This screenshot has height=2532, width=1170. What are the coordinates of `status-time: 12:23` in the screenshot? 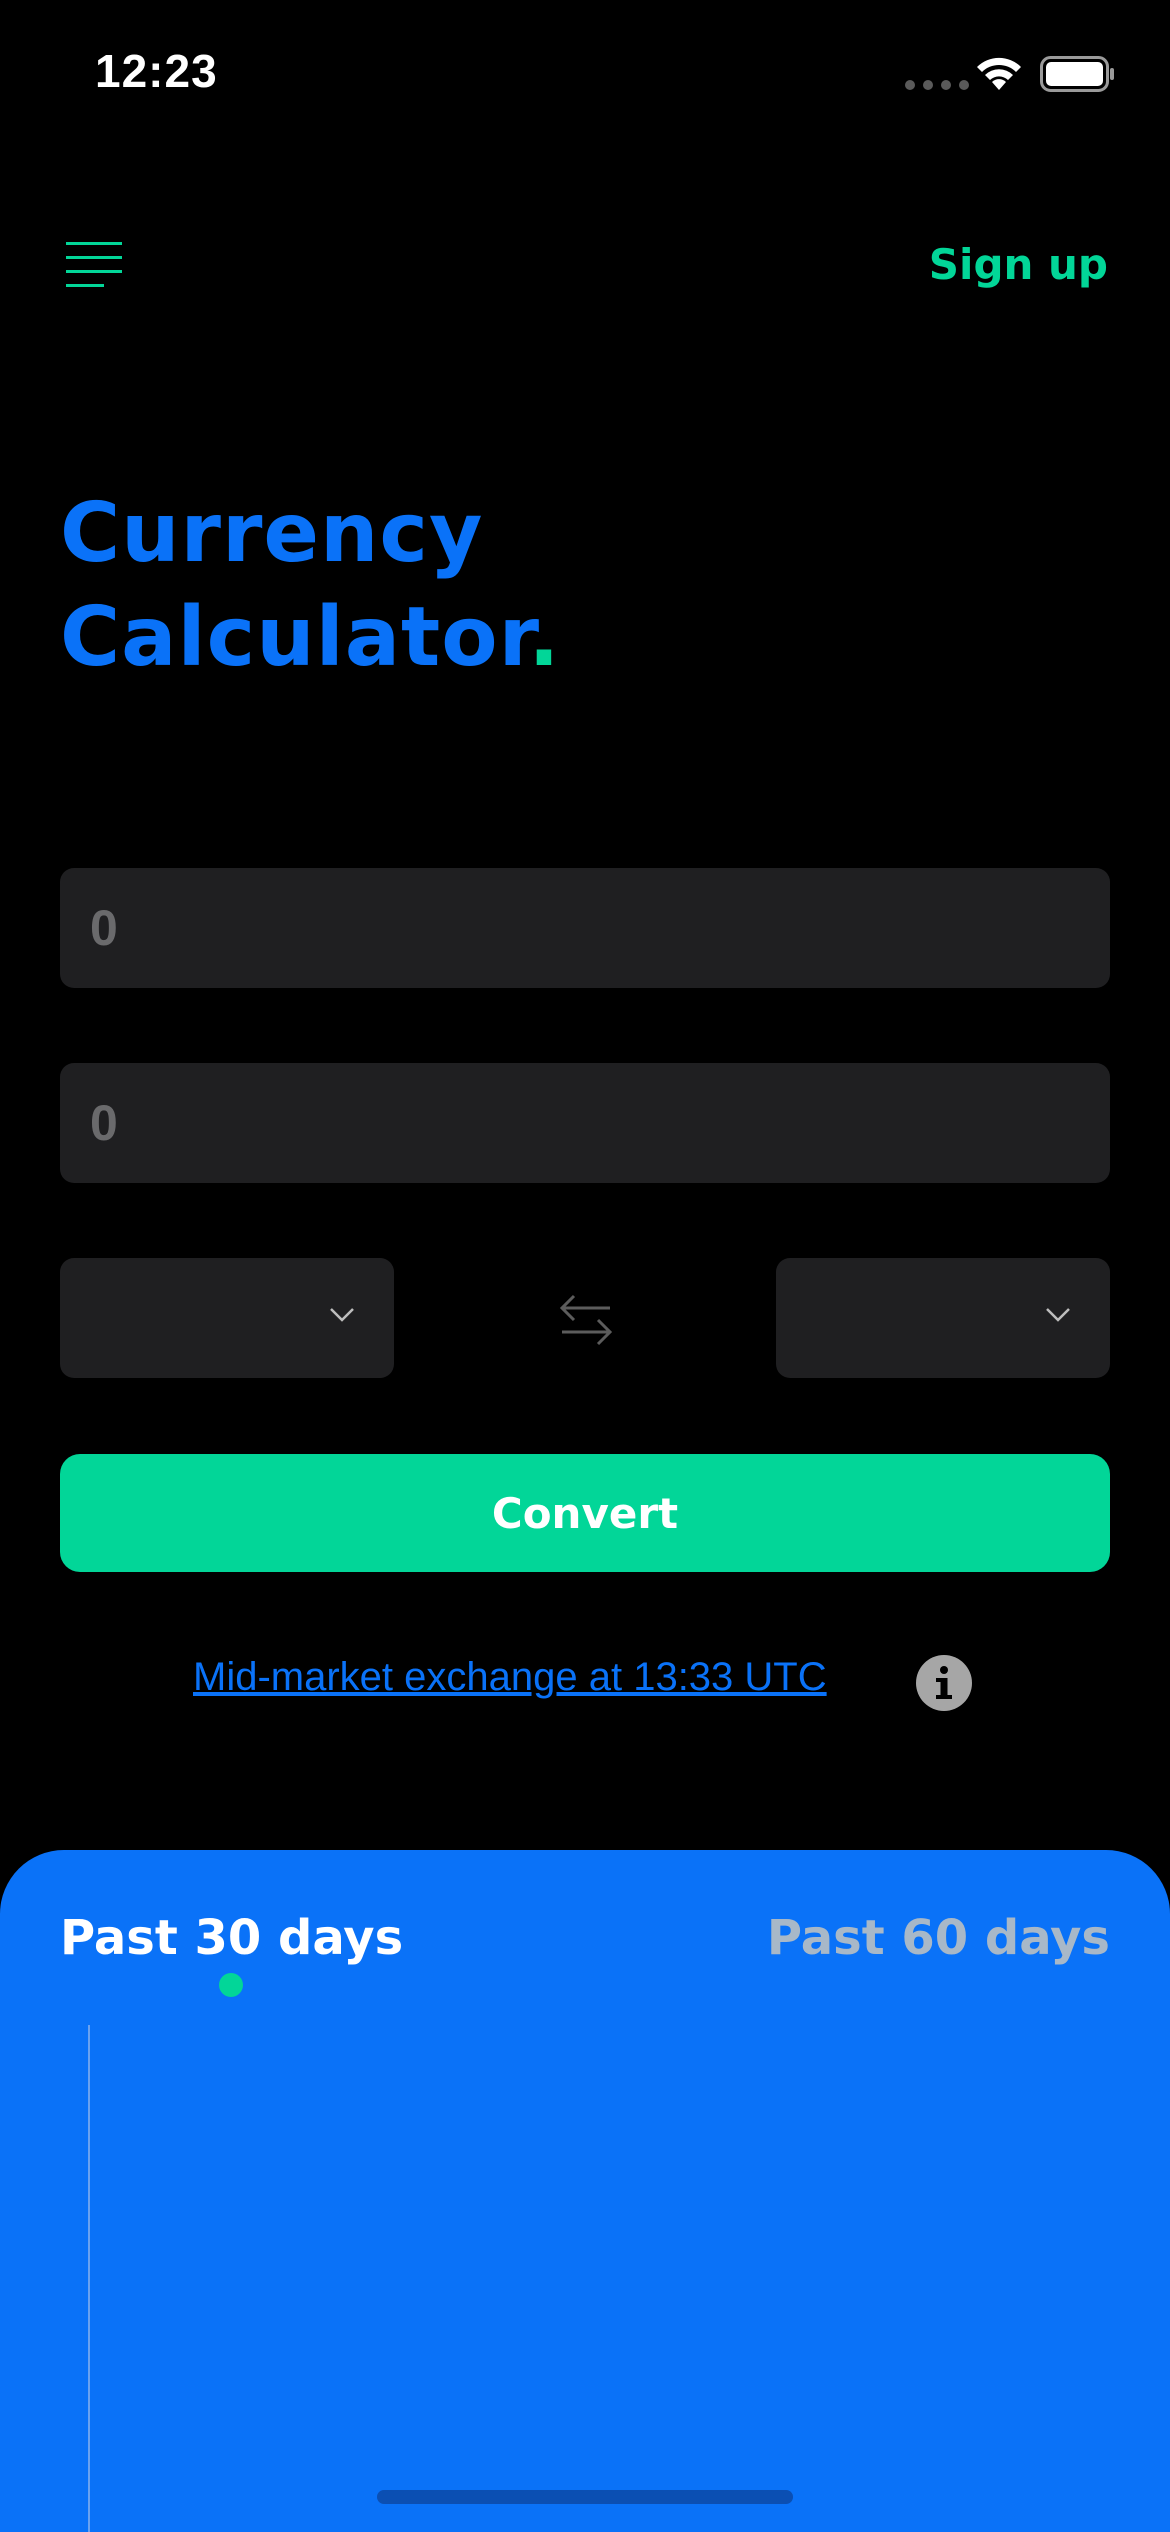 It's located at (156, 71).